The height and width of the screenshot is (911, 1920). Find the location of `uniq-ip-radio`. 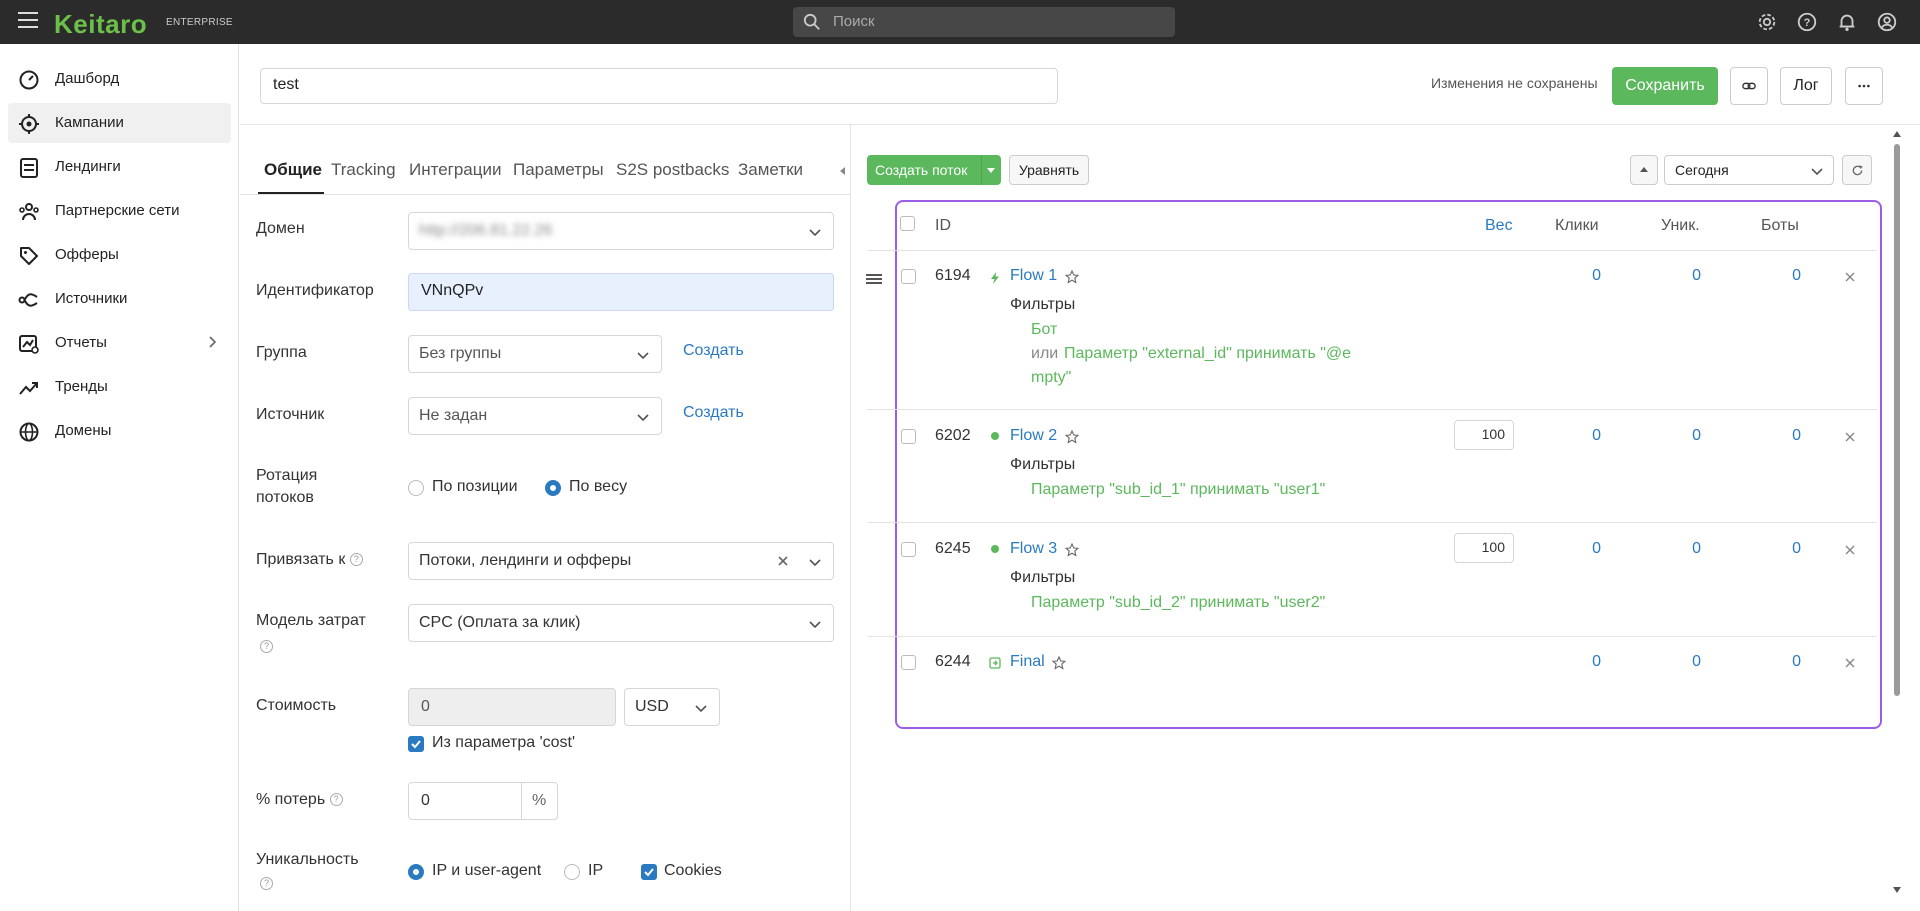

uniq-ip-radio is located at coordinates (572, 872).